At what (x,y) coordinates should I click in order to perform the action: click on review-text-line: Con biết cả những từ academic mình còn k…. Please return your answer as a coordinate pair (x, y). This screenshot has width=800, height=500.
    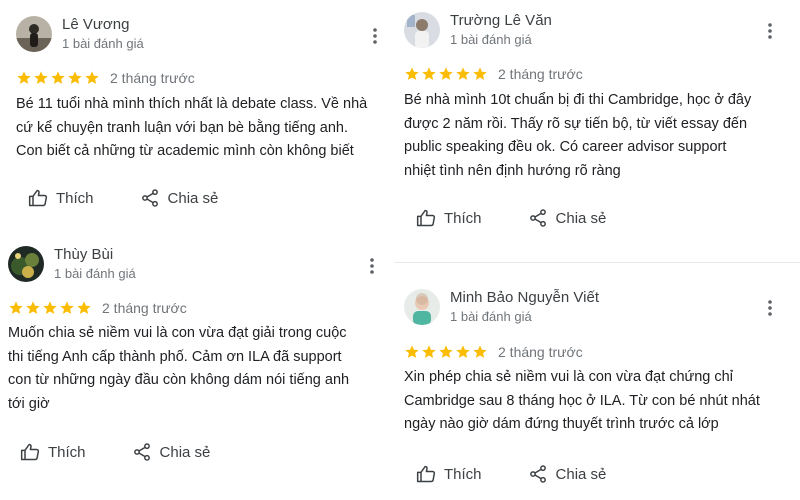
    Looking at the image, I should click on (185, 151).